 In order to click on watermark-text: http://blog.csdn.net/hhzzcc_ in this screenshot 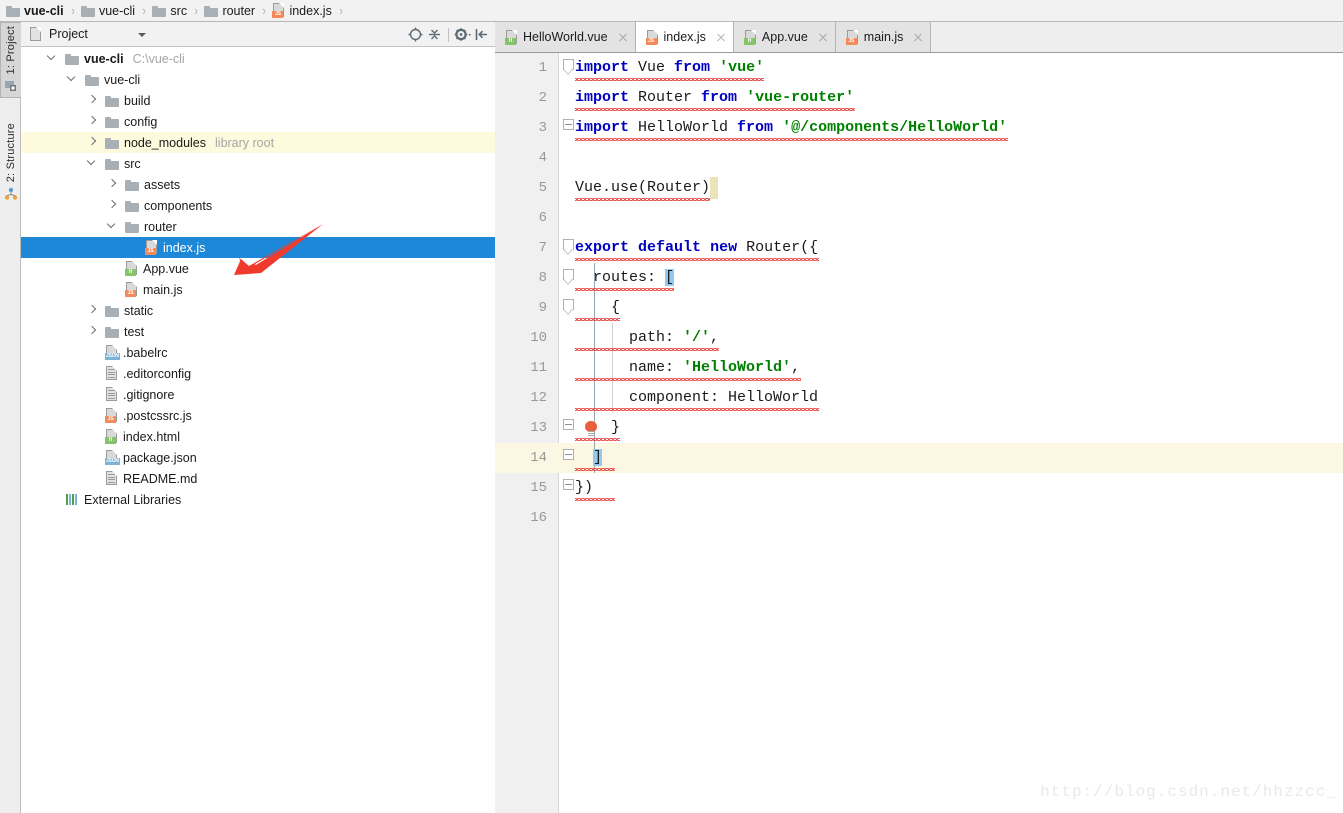, I will do `click(1188, 792)`.